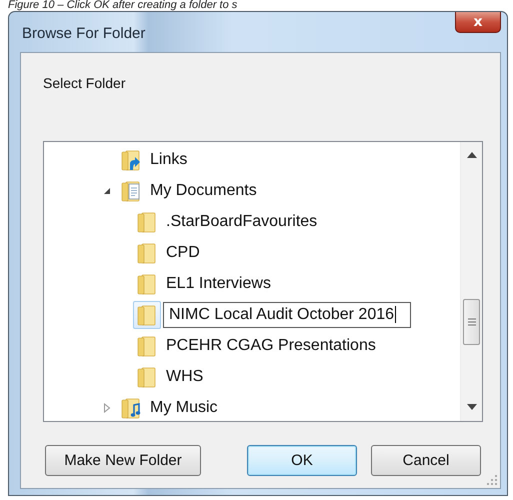 The height and width of the screenshot is (500, 513). I want to click on tree-row: Links, so click(252, 159).